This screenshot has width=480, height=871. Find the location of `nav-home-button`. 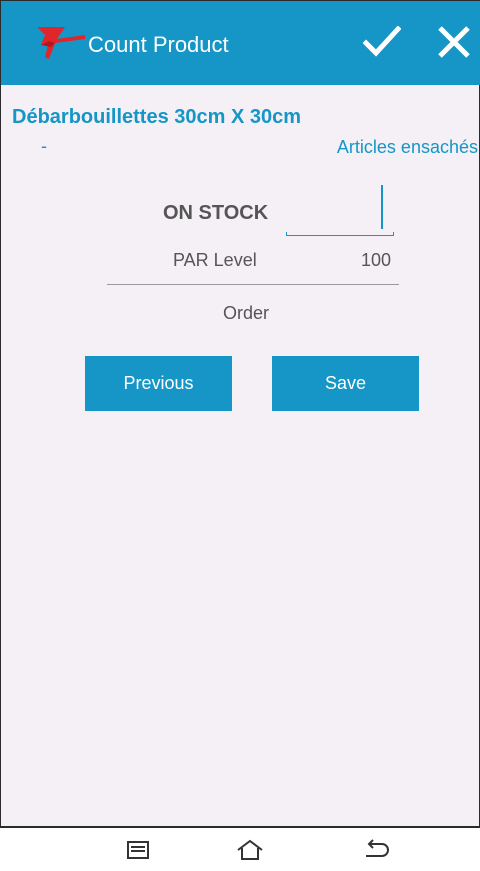

nav-home-button is located at coordinates (250, 852).